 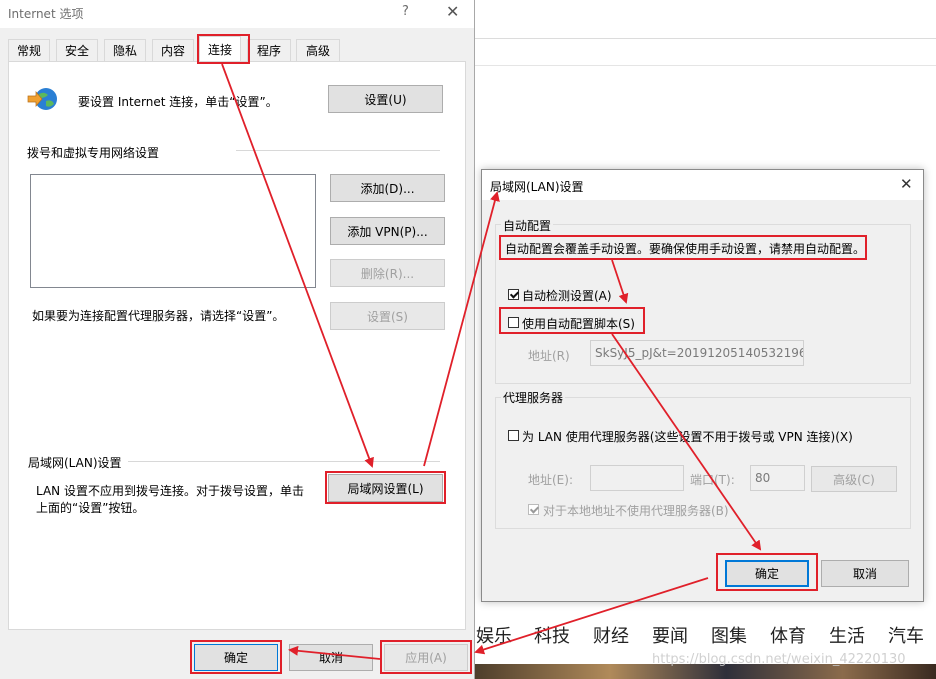 What do you see at coordinates (331, 657) in the screenshot?
I see `cancel-button: 取消` at bounding box center [331, 657].